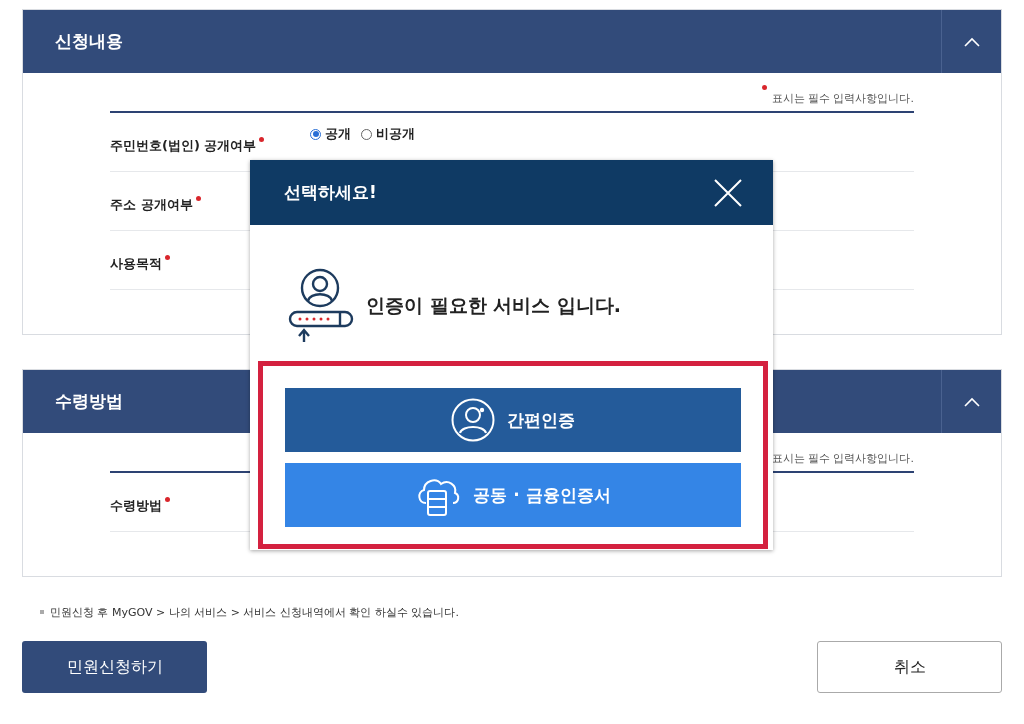 This screenshot has height=724, width=1024. Describe the element at coordinates (183, 146) in the screenshot. I see `field-label: 주민번호(법인) 공개여부` at that location.